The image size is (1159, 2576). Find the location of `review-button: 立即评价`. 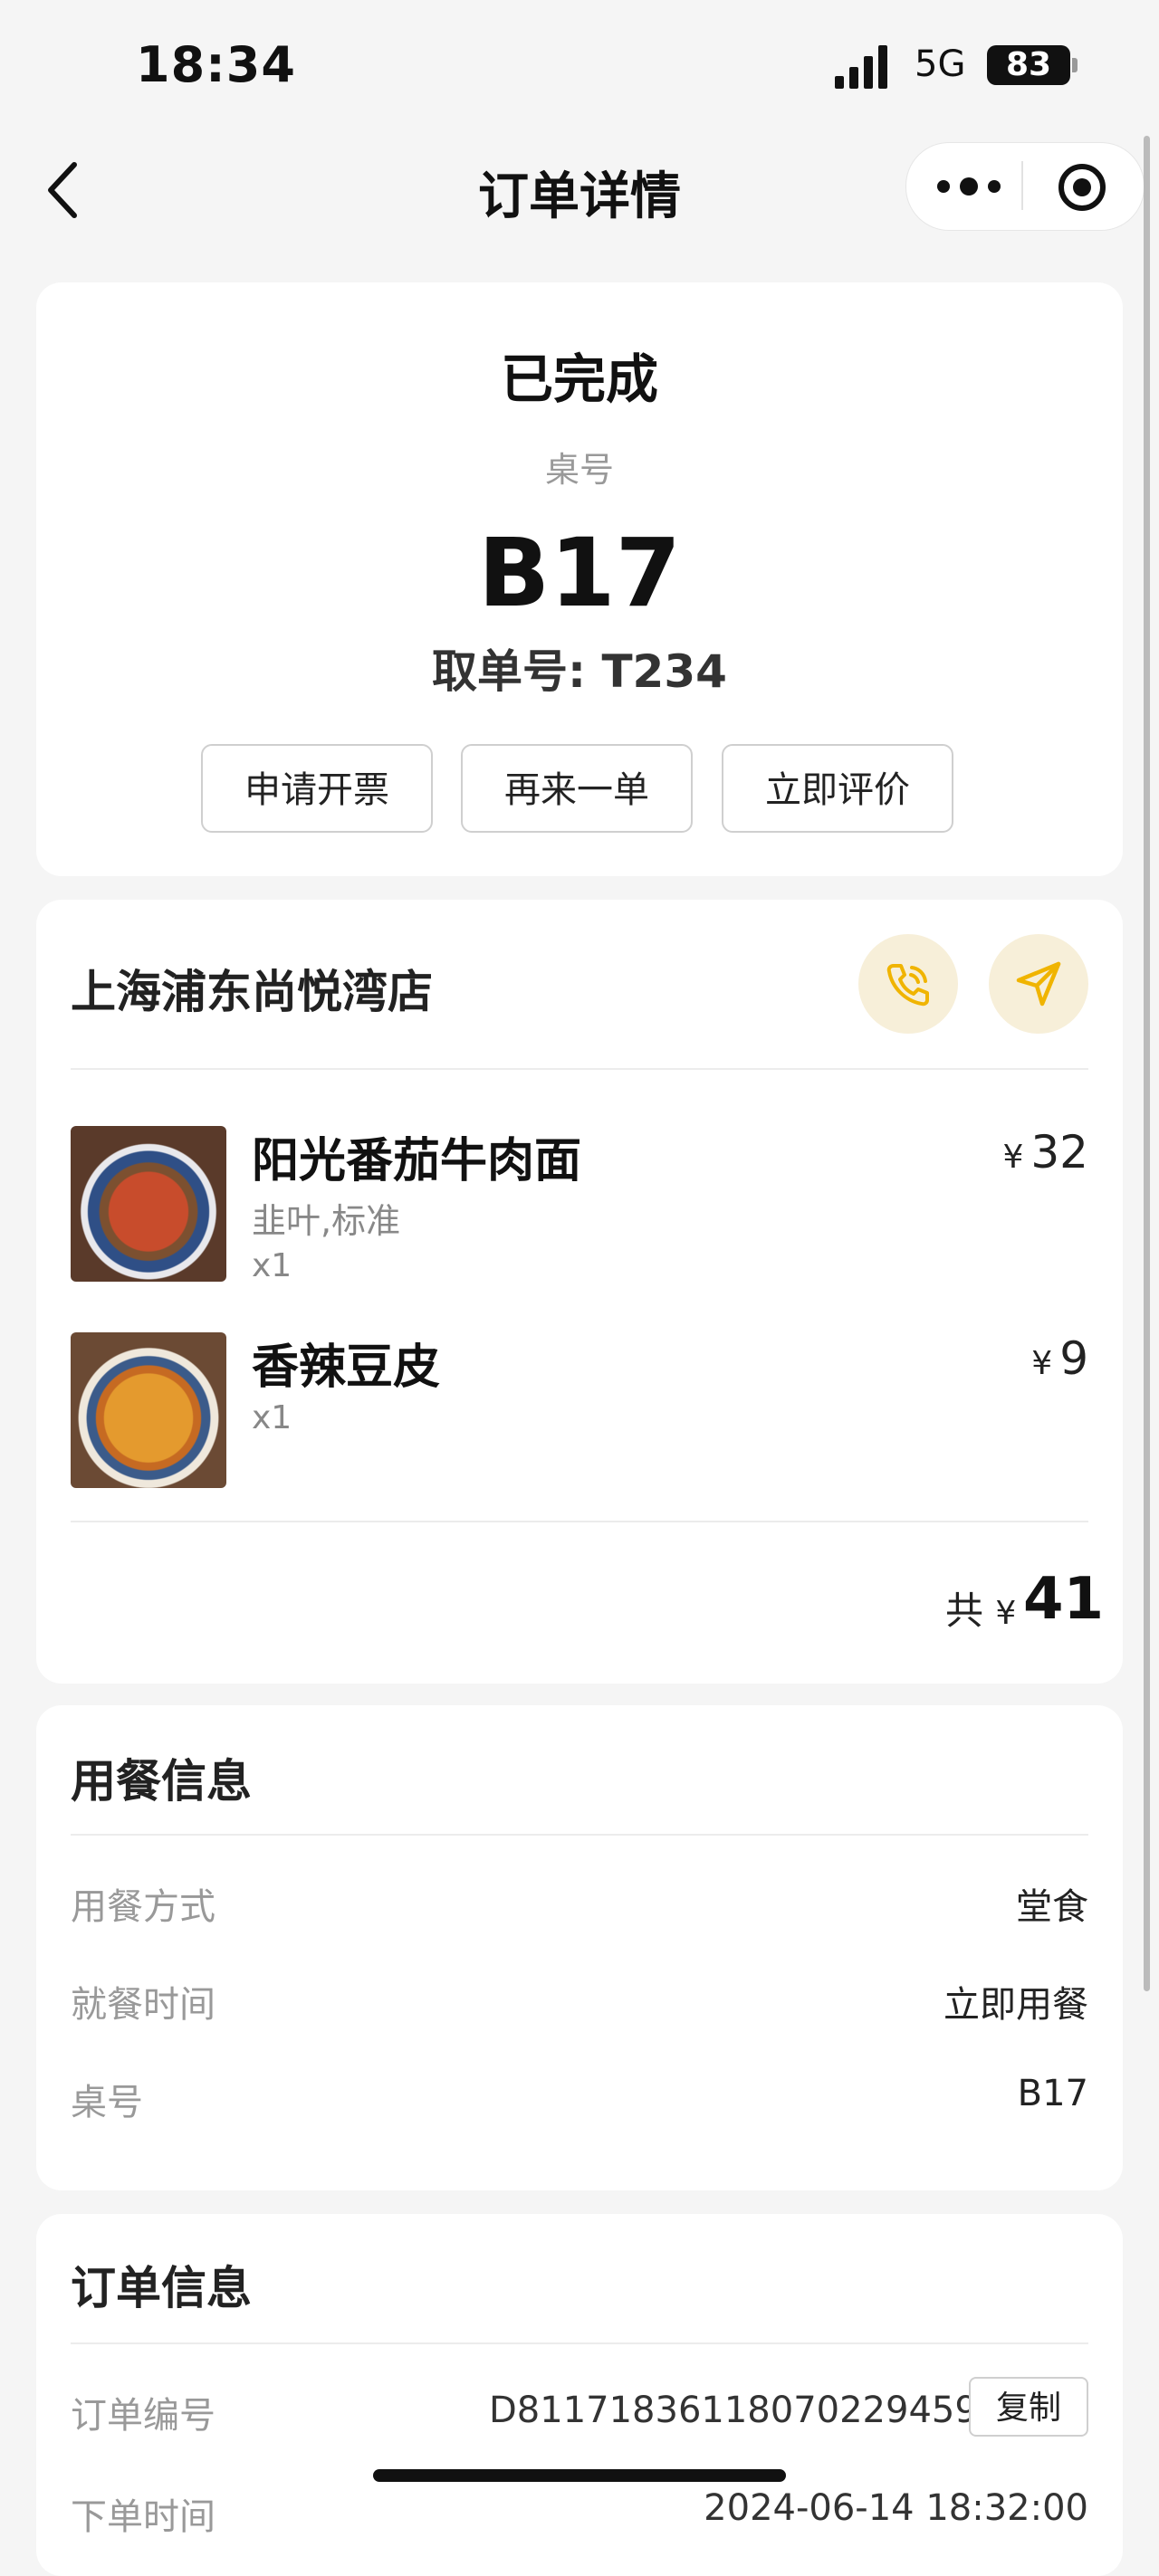

review-button: 立即评价 is located at coordinates (838, 789).